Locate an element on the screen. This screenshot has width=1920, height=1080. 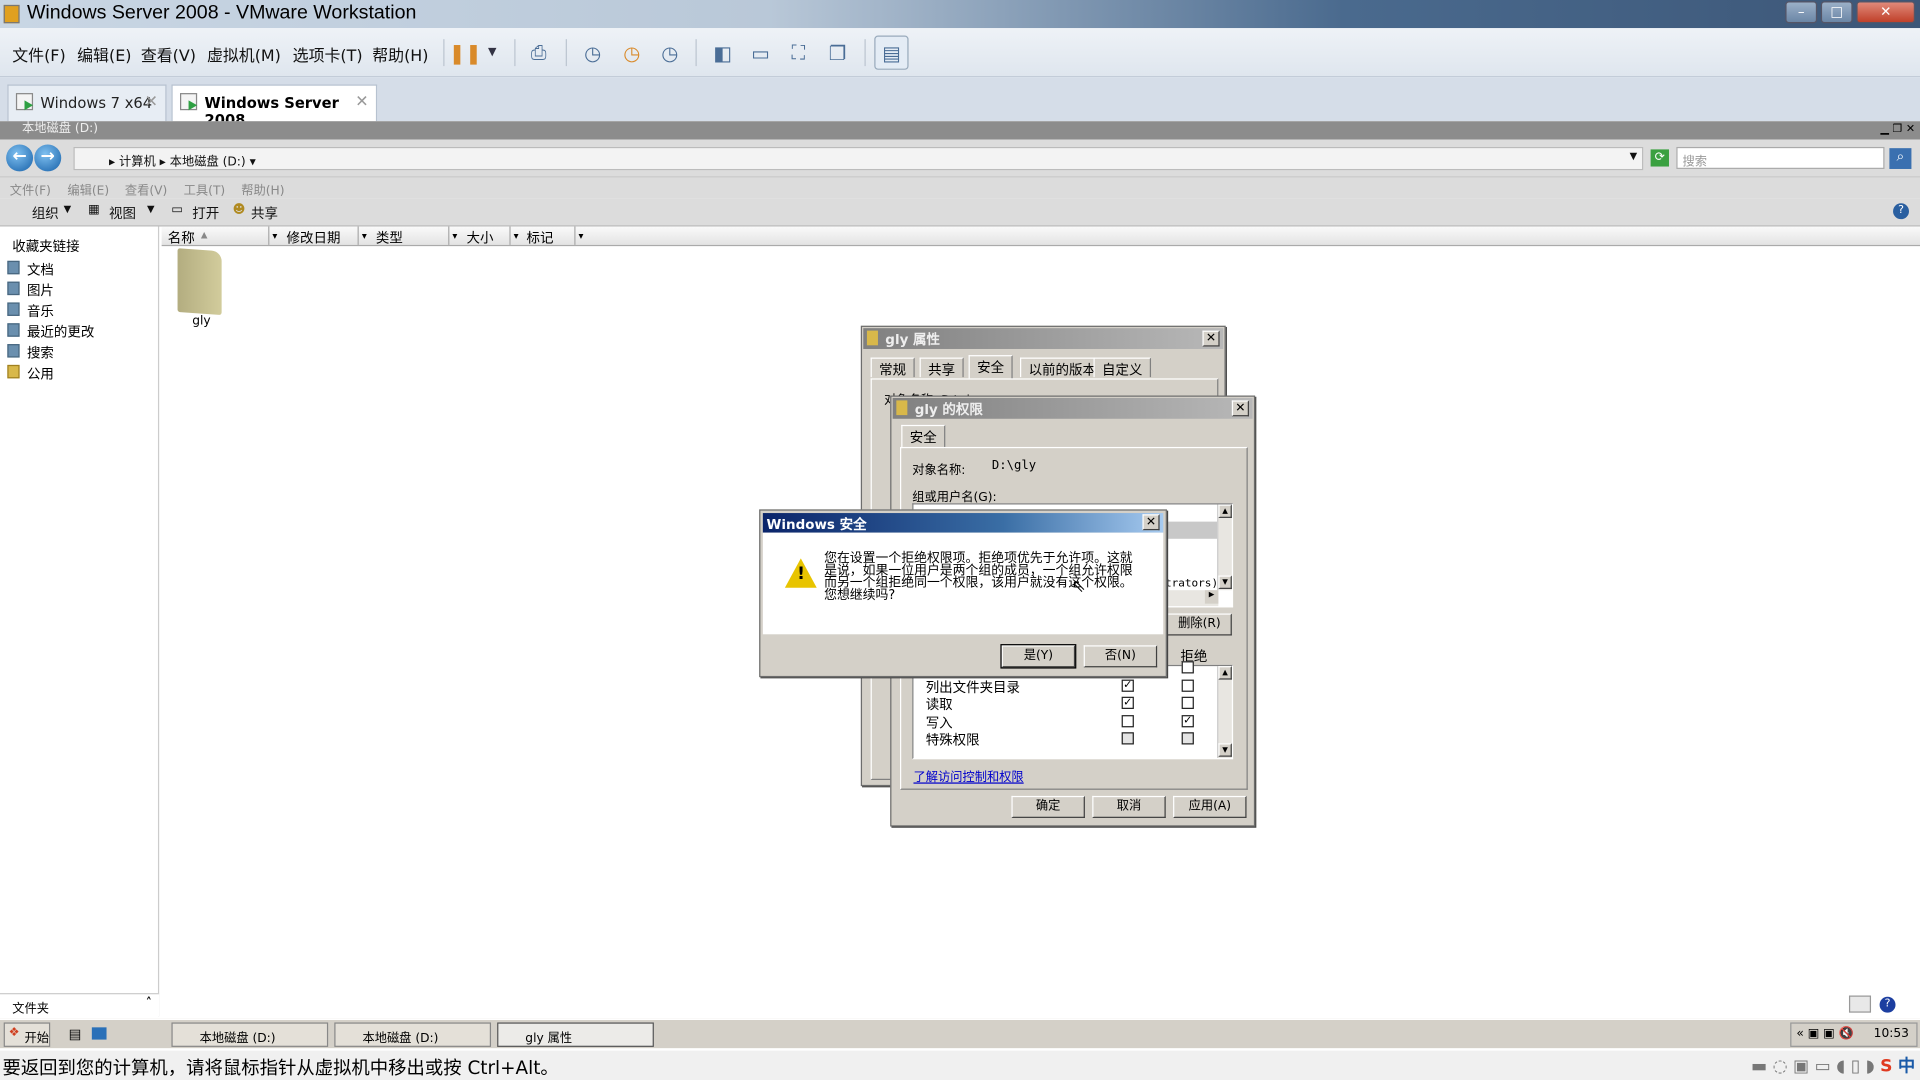
show-desktop-icon is located at coordinates (99, 1033).